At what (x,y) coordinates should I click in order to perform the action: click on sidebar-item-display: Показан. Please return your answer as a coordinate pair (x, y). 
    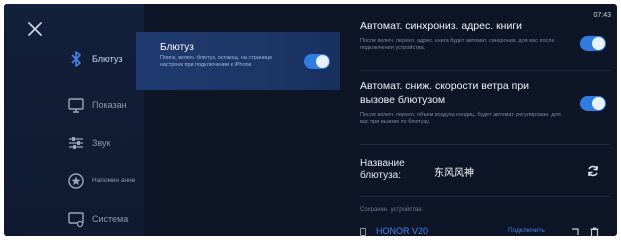
    Looking at the image, I should click on (74, 105).